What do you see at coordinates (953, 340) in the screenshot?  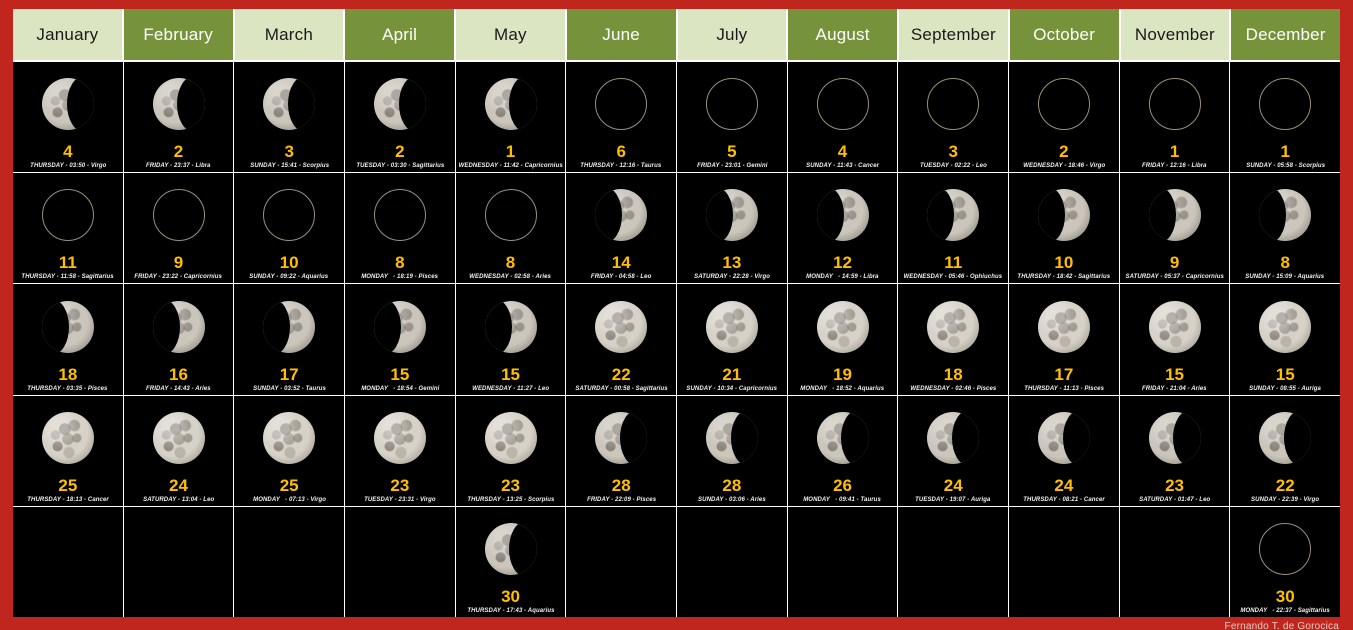 I see `moon-phase-cell: 18 WEDNESDAY - 02:46 - Pisces` at bounding box center [953, 340].